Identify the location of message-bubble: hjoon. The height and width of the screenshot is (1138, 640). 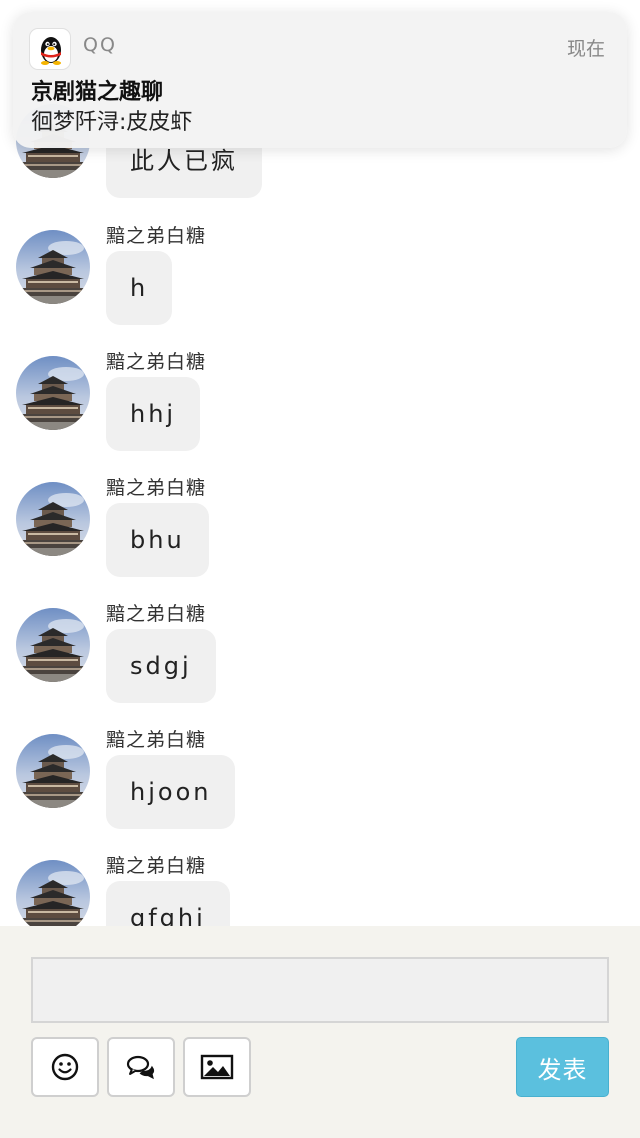
(171, 792).